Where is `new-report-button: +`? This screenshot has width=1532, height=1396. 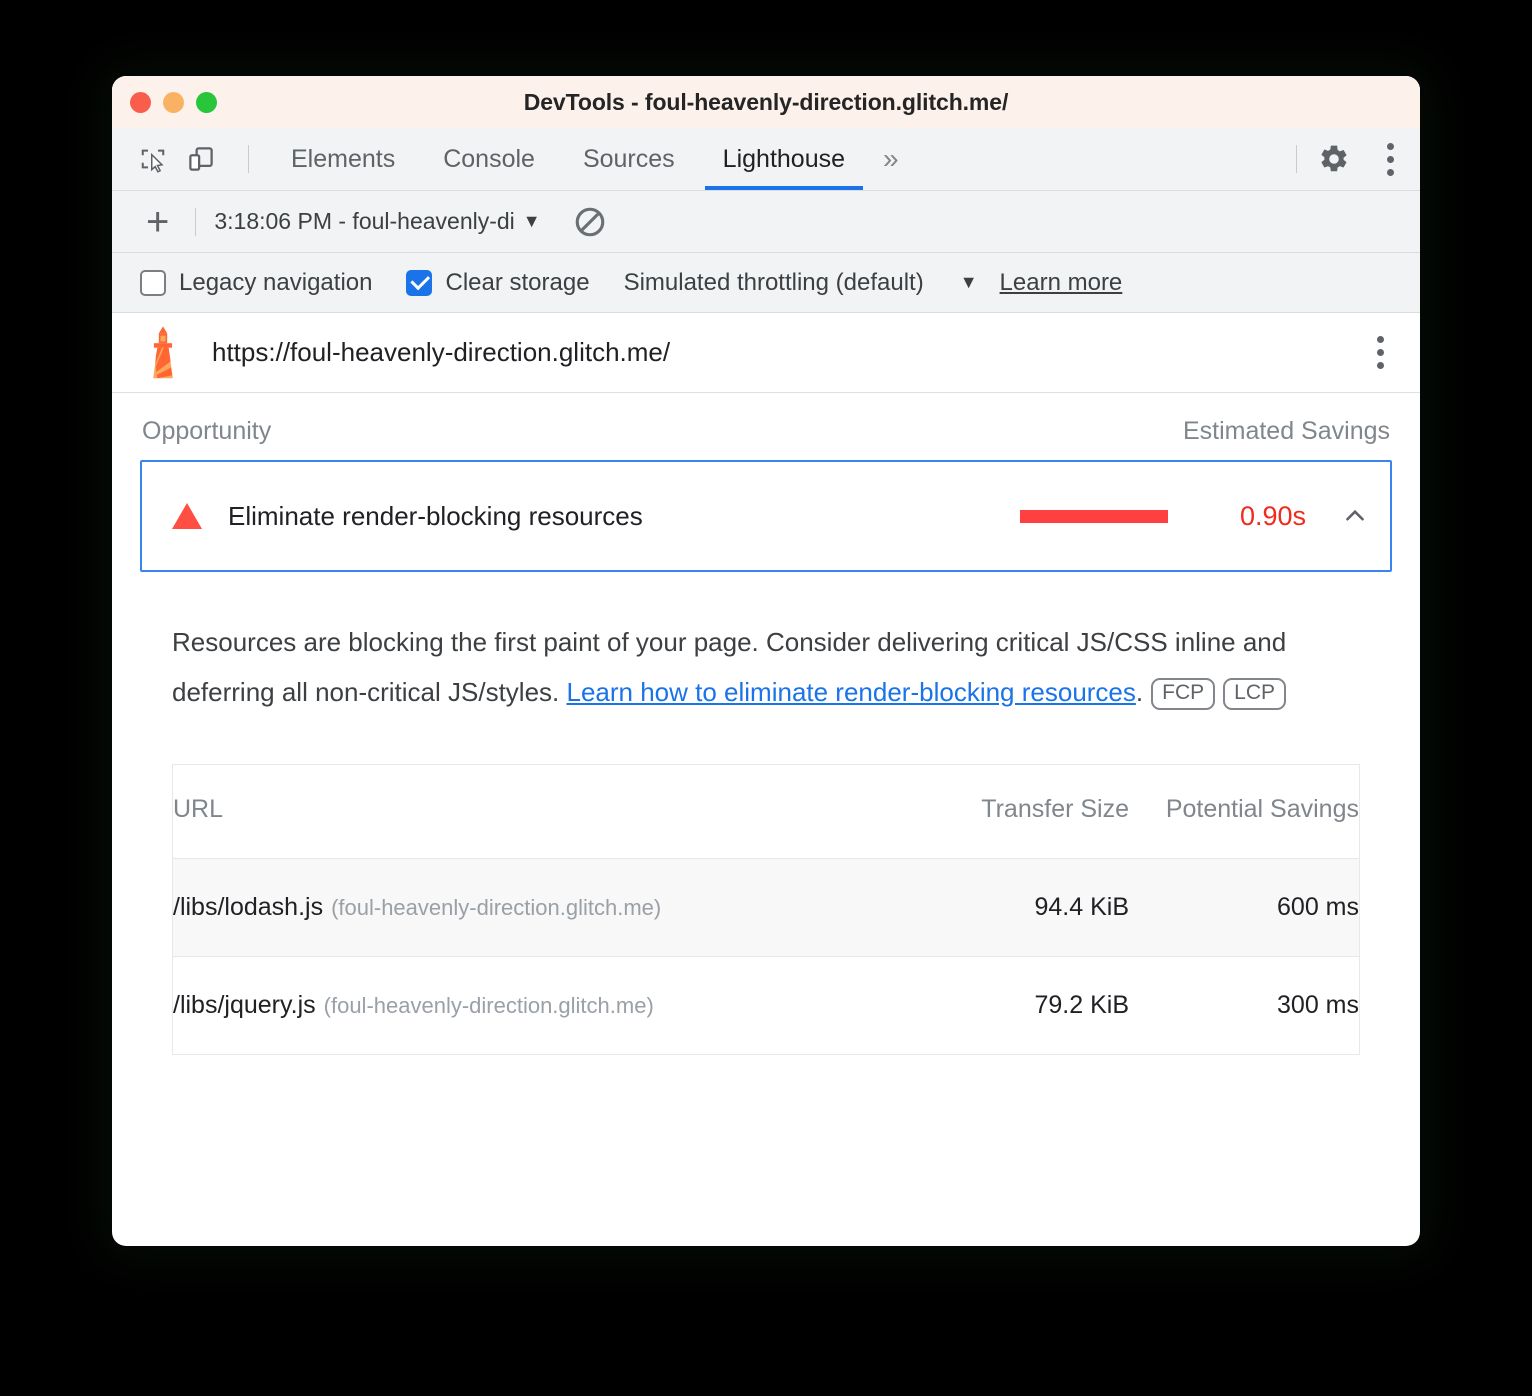 new-report-button: + is located at coordinates (157, 222).